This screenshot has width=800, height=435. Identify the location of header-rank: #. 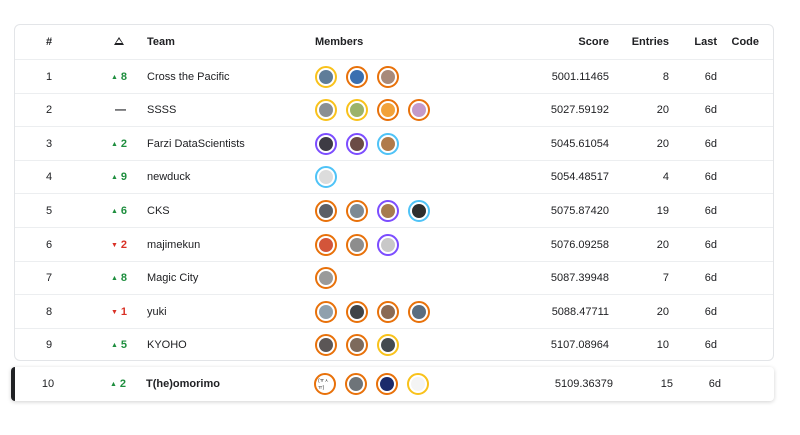
(49, 42).